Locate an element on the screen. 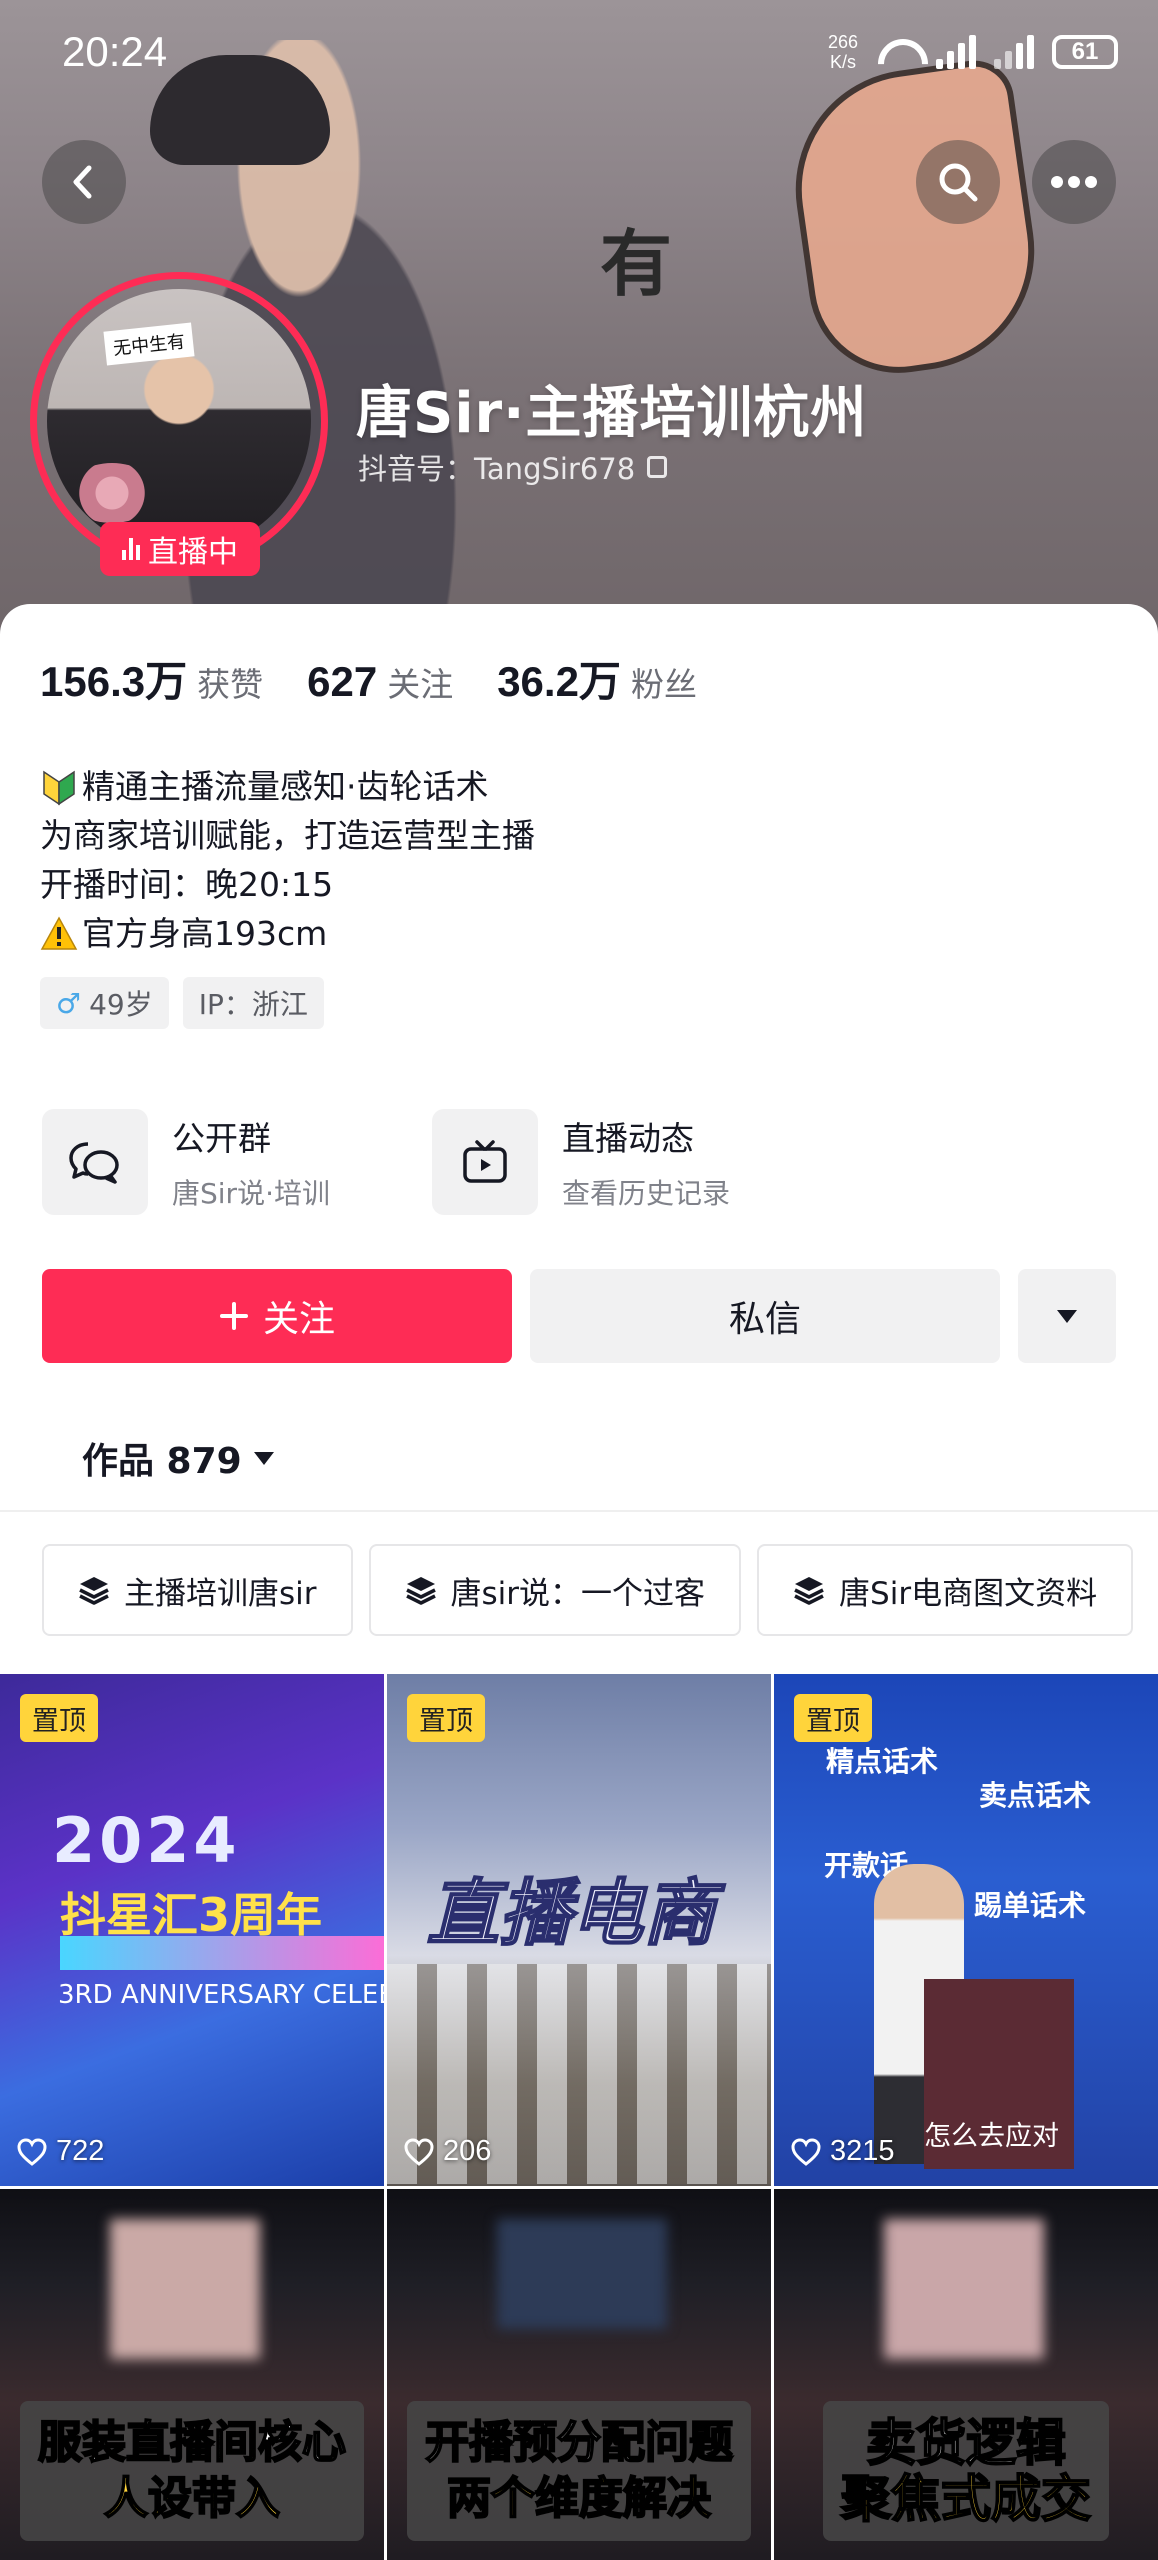 This screenshot has height=2560, width=1158. stat-likes: 156.3万 获赞 is located at coordinates (151, 678).